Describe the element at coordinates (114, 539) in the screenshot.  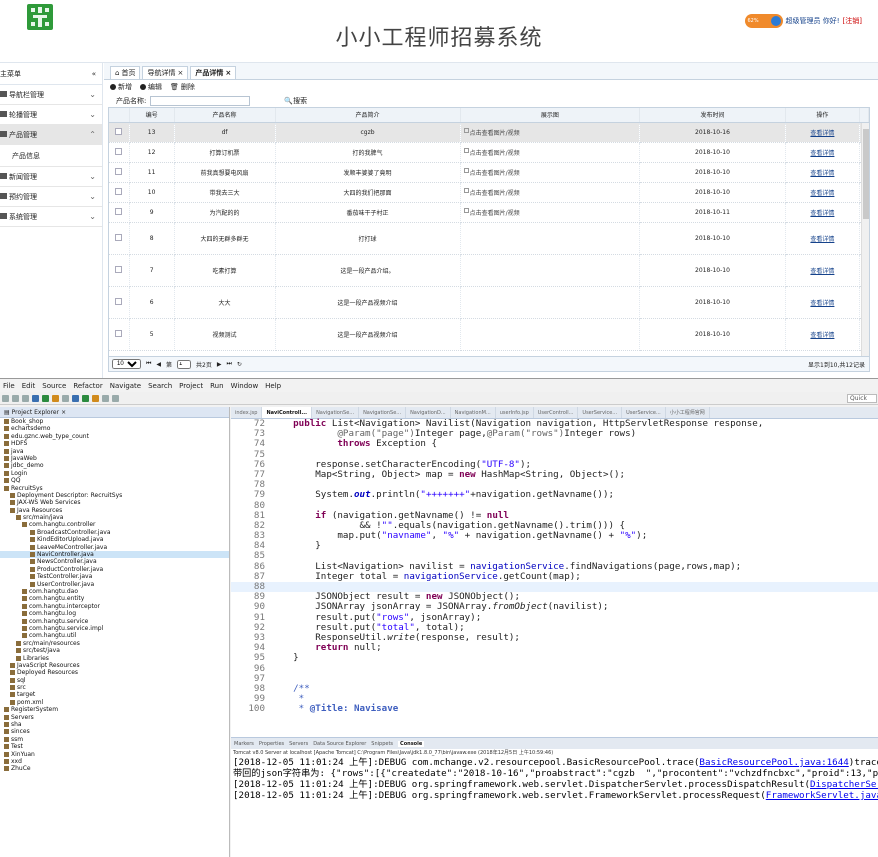
I see `tree-item: KindEditorUpload.java` at that location.